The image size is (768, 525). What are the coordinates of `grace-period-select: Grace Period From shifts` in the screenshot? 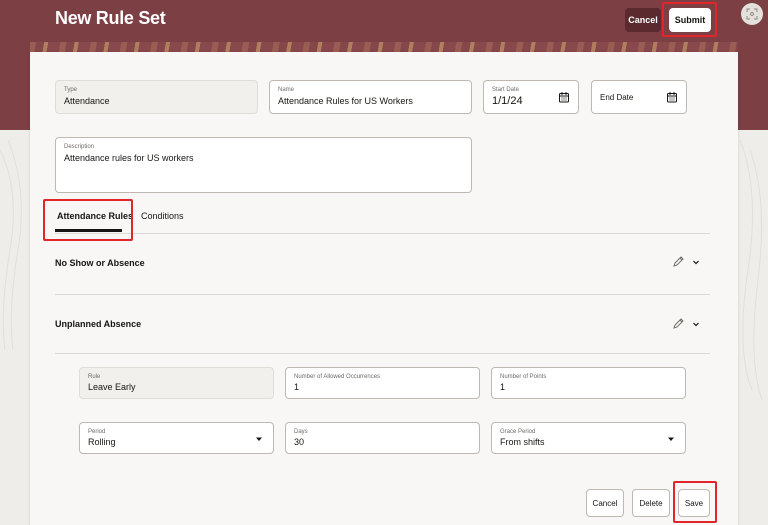 It's located at (588, 438).